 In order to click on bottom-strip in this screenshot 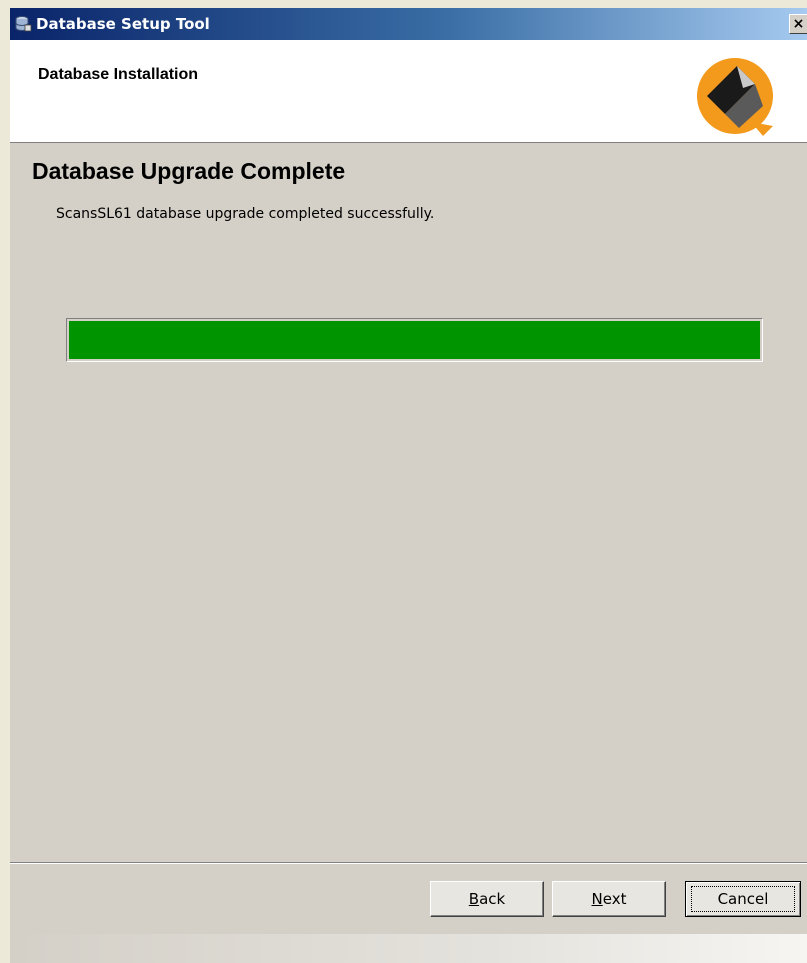, I will do `click(408, 948)`.